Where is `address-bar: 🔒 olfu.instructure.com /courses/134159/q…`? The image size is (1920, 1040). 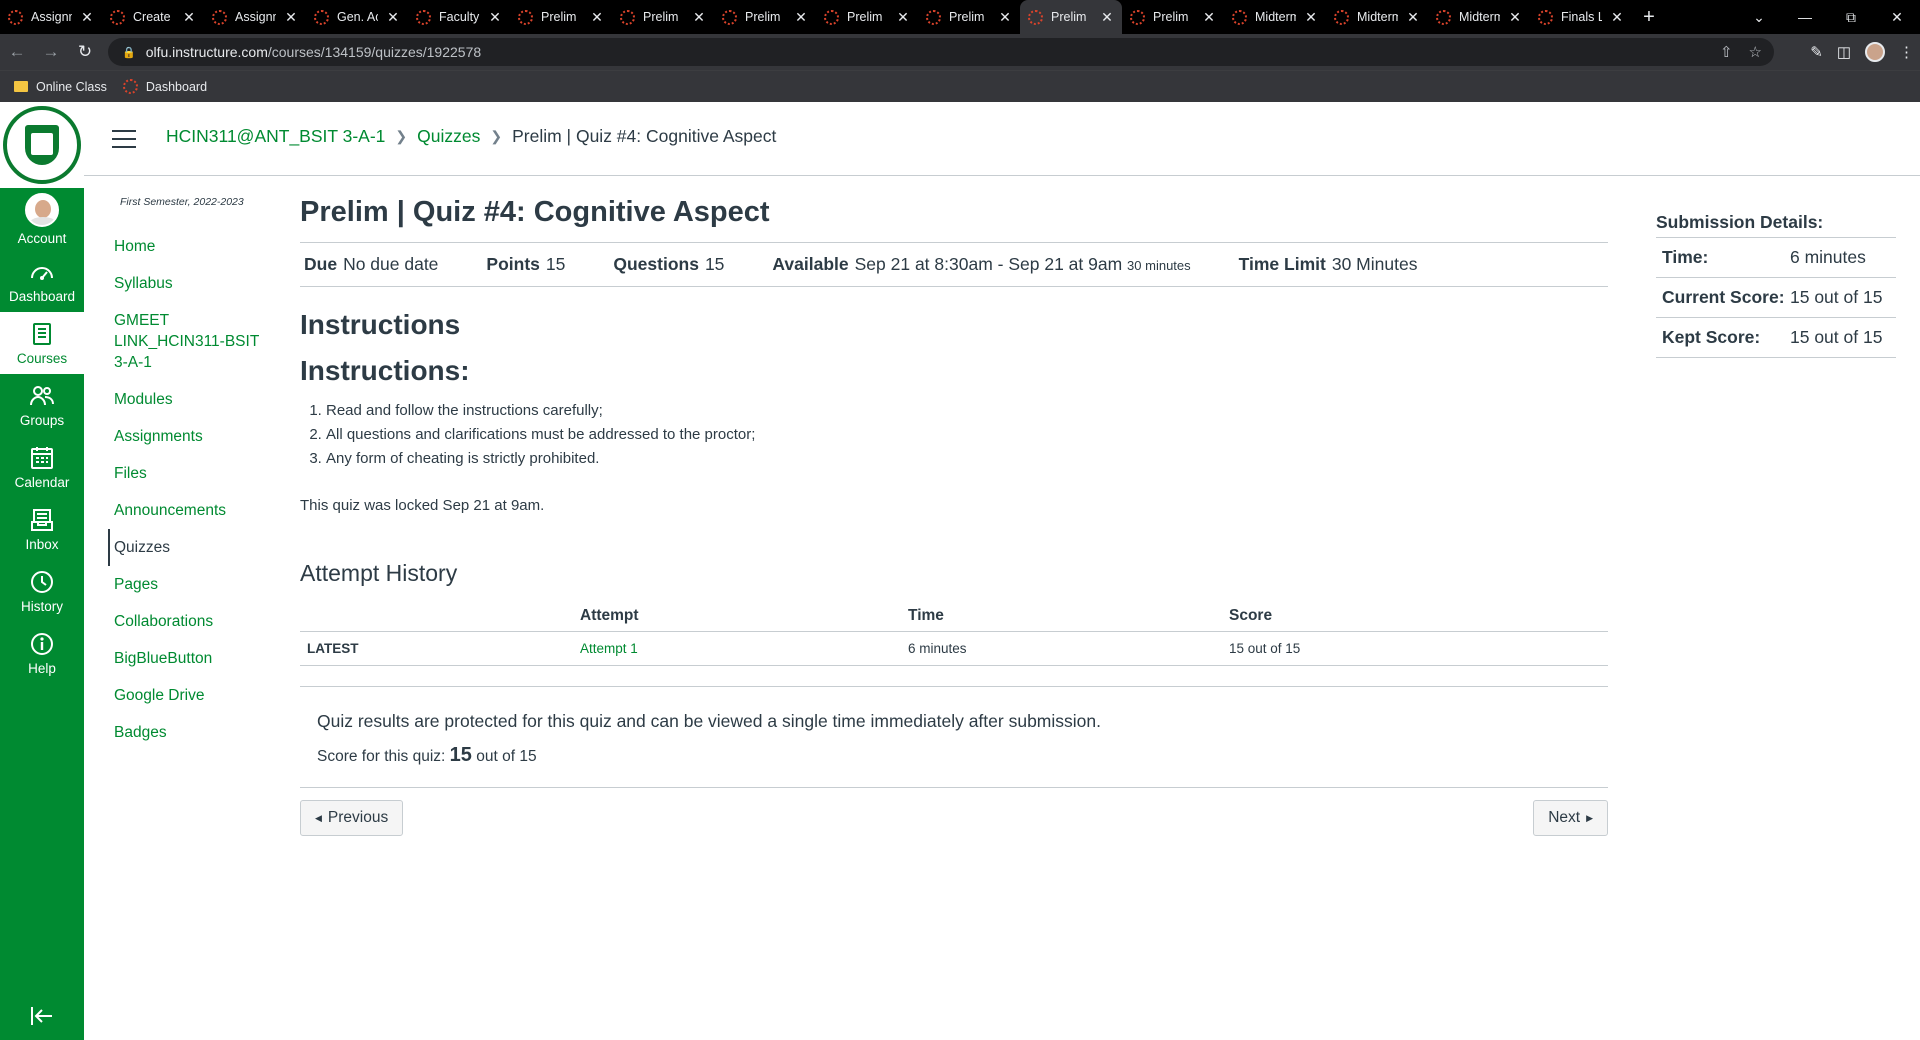 address-bar: 🔒 olfu.instructure.com /courses/134159/q… is located at coordinates (941, 52).